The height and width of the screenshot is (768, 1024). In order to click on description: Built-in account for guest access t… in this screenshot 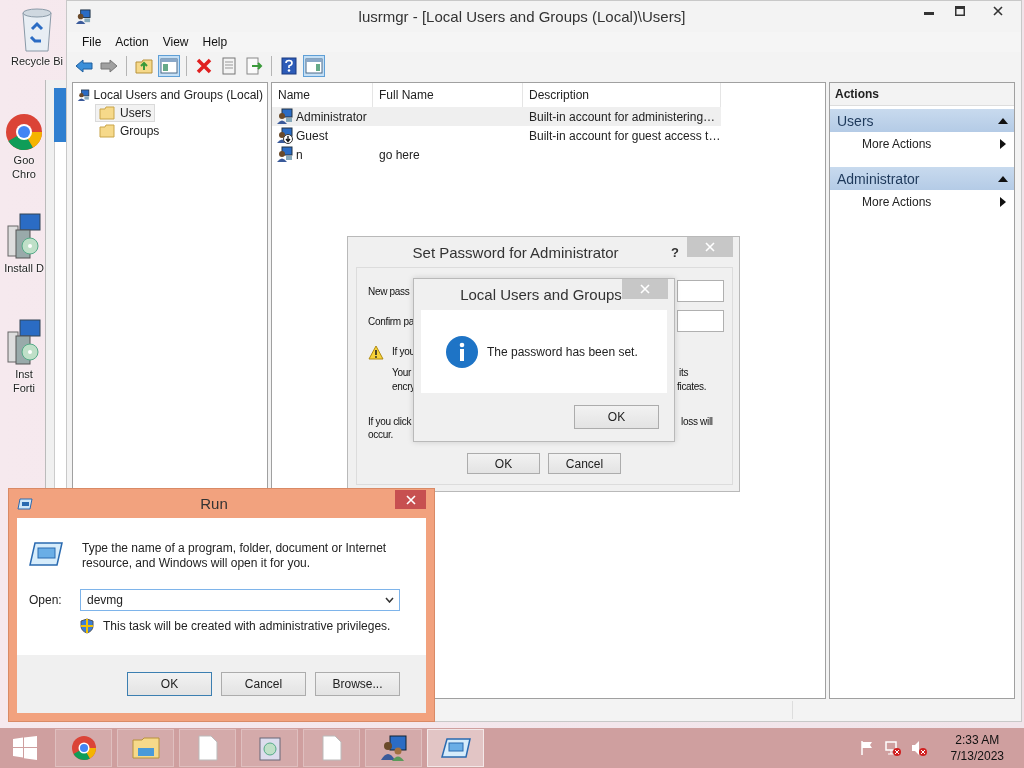, I will do `click(625, 135)`.